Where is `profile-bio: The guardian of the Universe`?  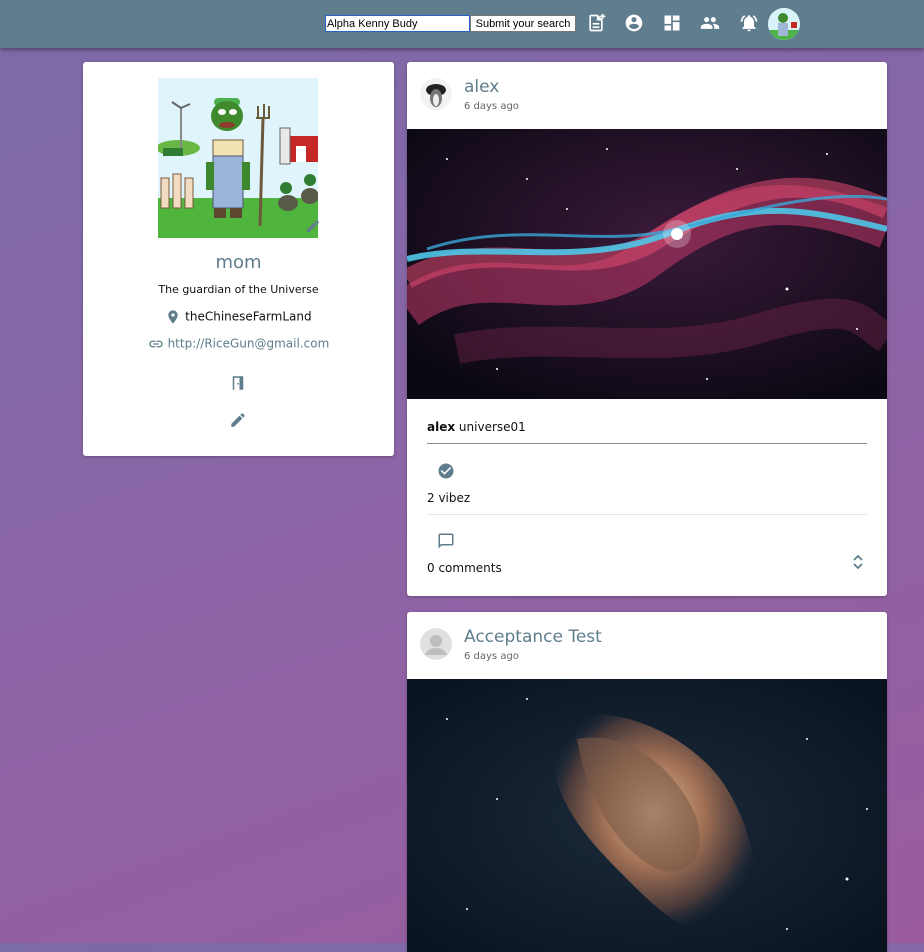 profile-bio: The guardian of the Universe is located at coordinates (238, 289).